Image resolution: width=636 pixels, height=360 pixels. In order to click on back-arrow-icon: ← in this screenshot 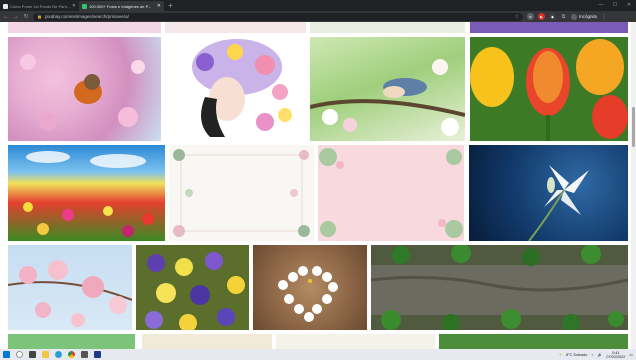, I will do `click(6, 17)`.